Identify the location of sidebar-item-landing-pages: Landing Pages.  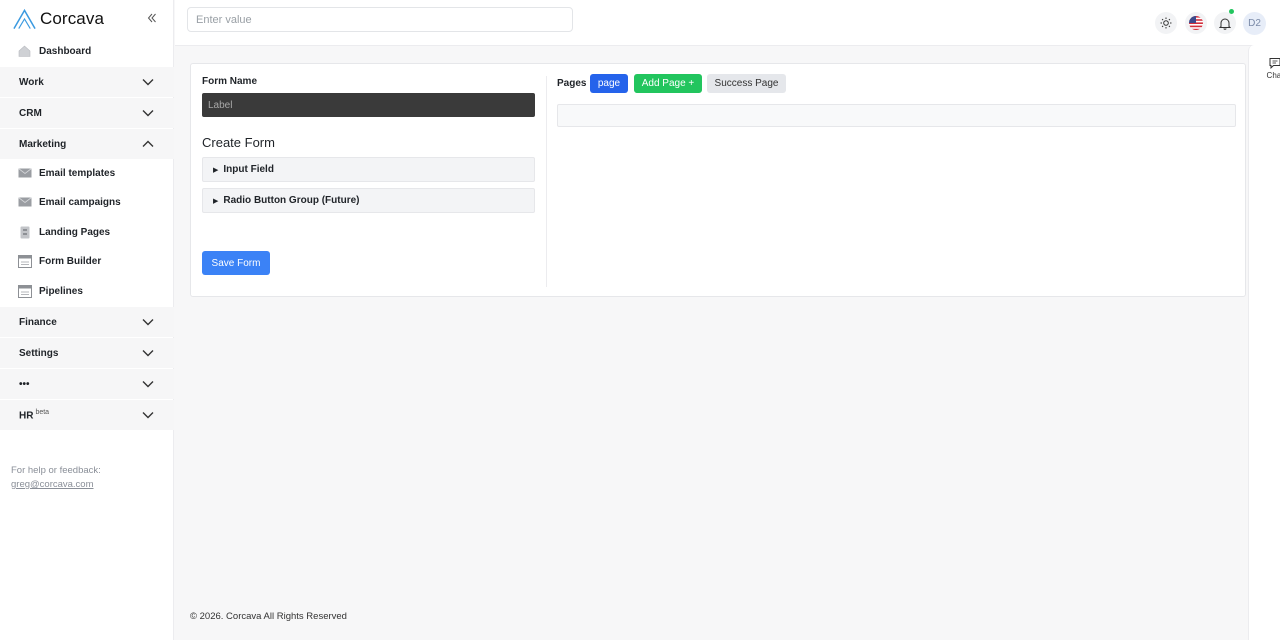
(87, 232).